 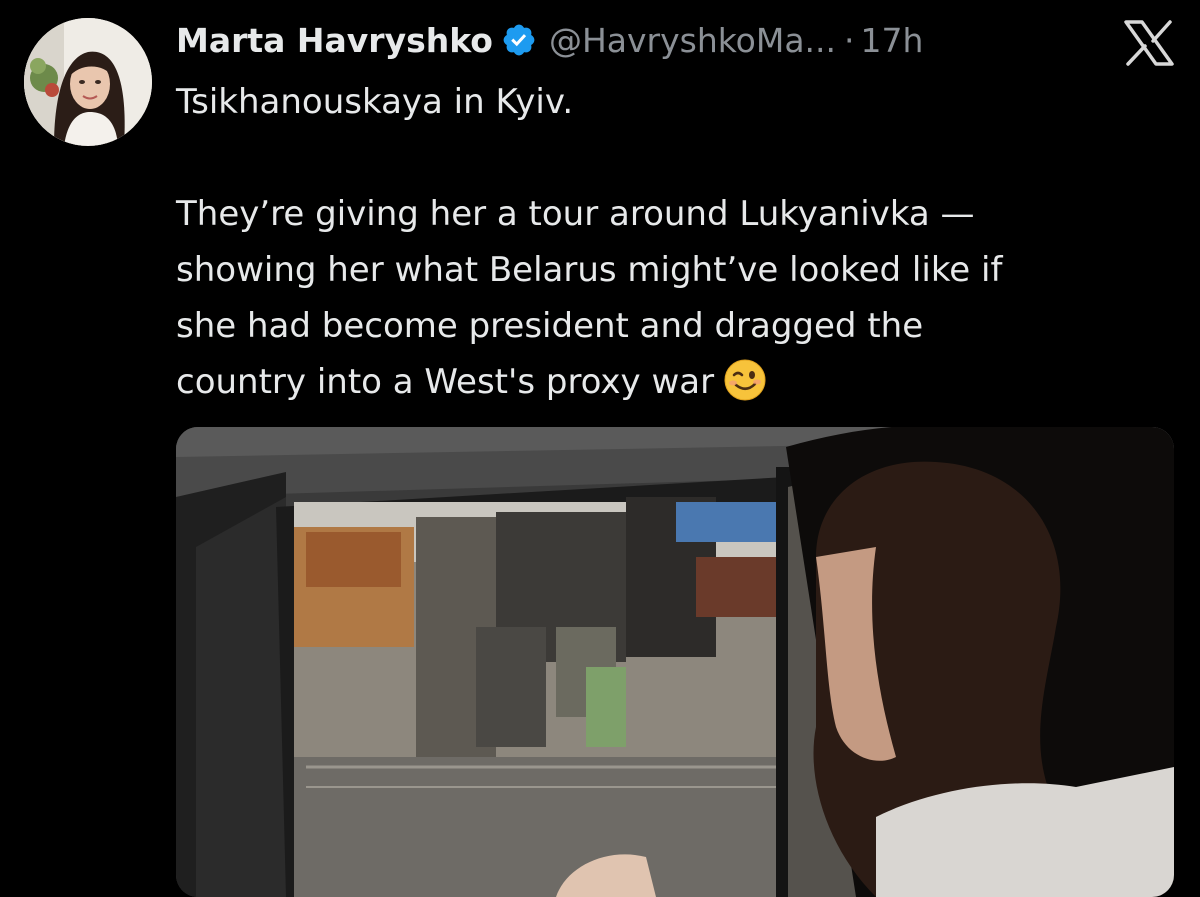 What do you see at coordinates (334, 40) in the screenshot?
I see `author-display-name: Marta Havryshko` at bounding box center [334, 40].